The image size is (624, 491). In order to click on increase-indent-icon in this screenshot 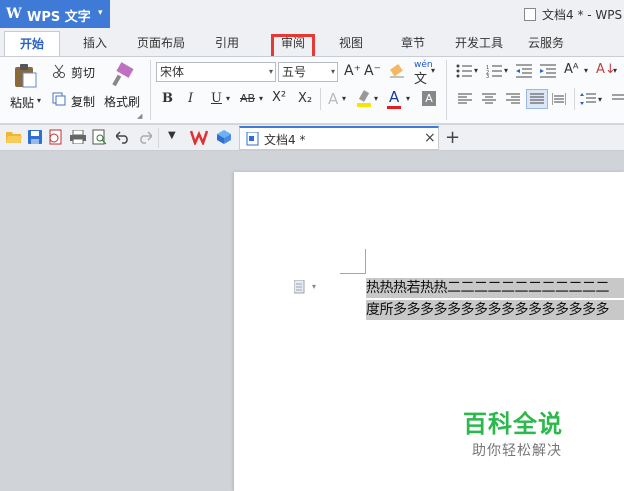, I will do `click(548, 71)`.